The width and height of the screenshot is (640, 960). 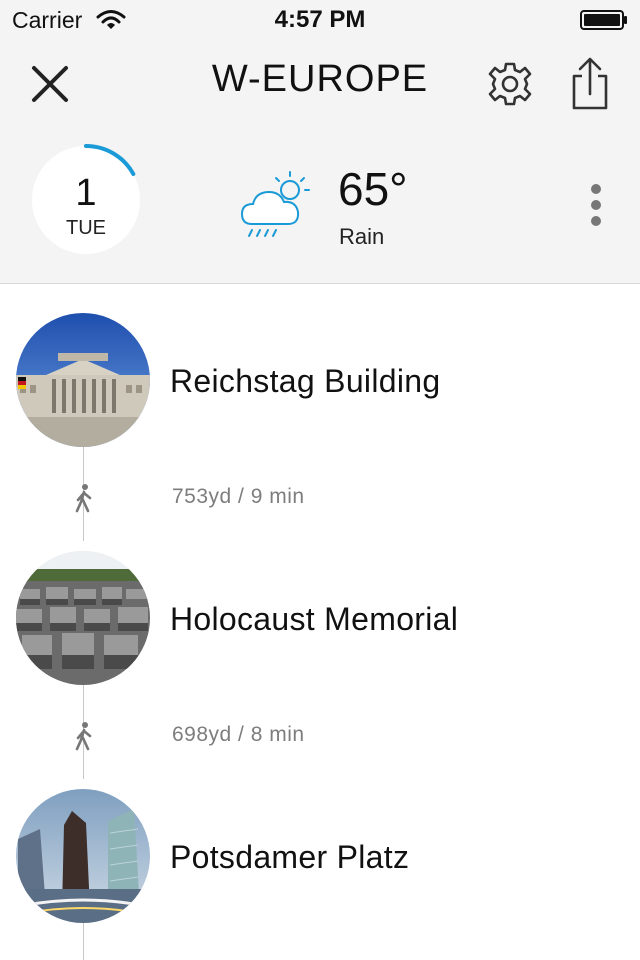 I want to click on status-time: 4:57 PM, so click(x=320, y=19).